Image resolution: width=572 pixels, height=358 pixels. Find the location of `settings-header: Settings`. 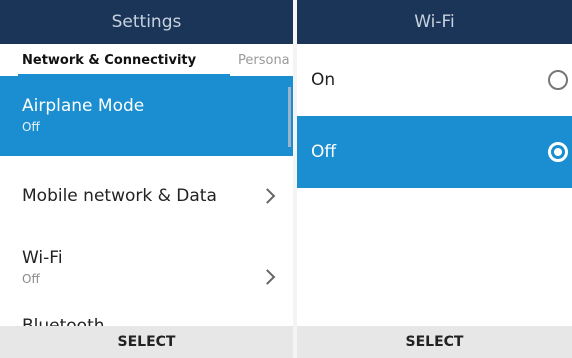

settings-header: Settings is located at coordinates (146, 22).